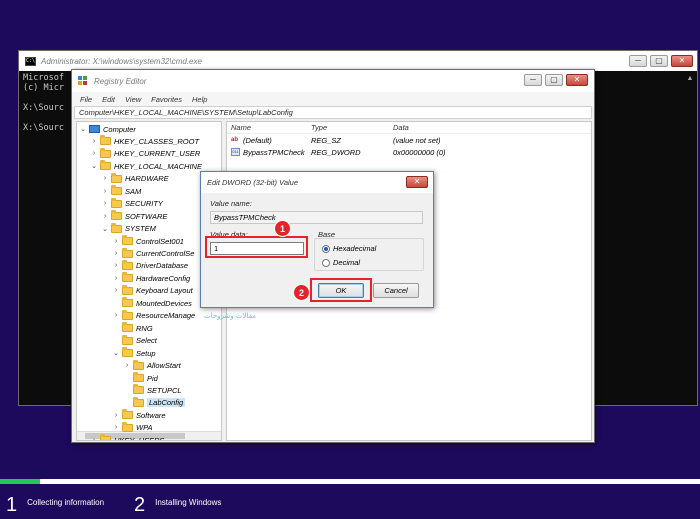  I want to click on radio-label: Decimal, so click(347, 262).